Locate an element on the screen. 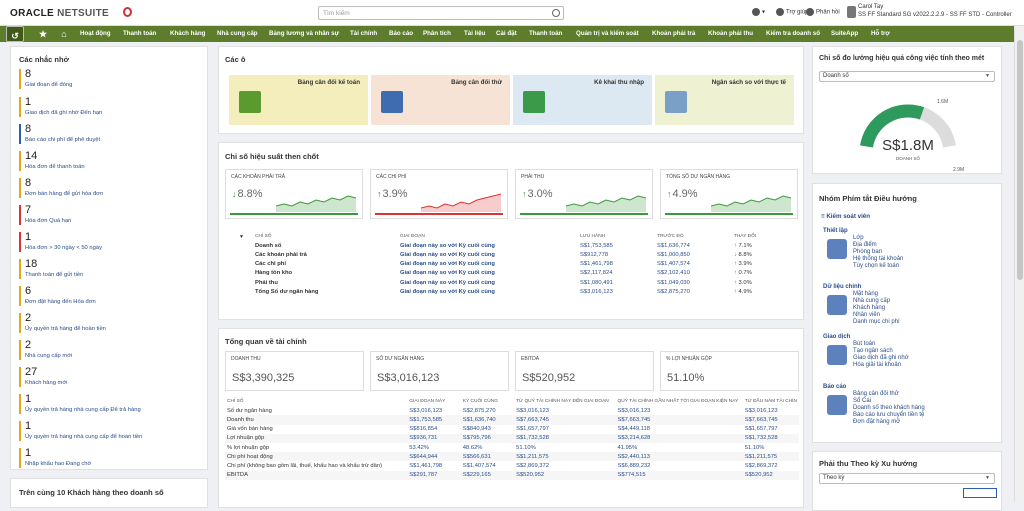  metric-value: S$774,515 is located at coordinates (679, 475).